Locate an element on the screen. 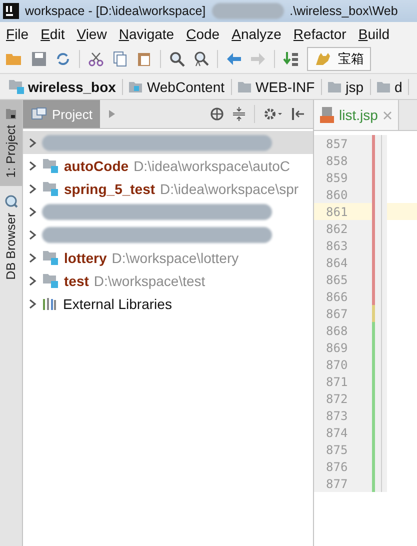 The width and height of the screenshot is (417, 546). line-number: 873 is located at coordinates (337, 415).